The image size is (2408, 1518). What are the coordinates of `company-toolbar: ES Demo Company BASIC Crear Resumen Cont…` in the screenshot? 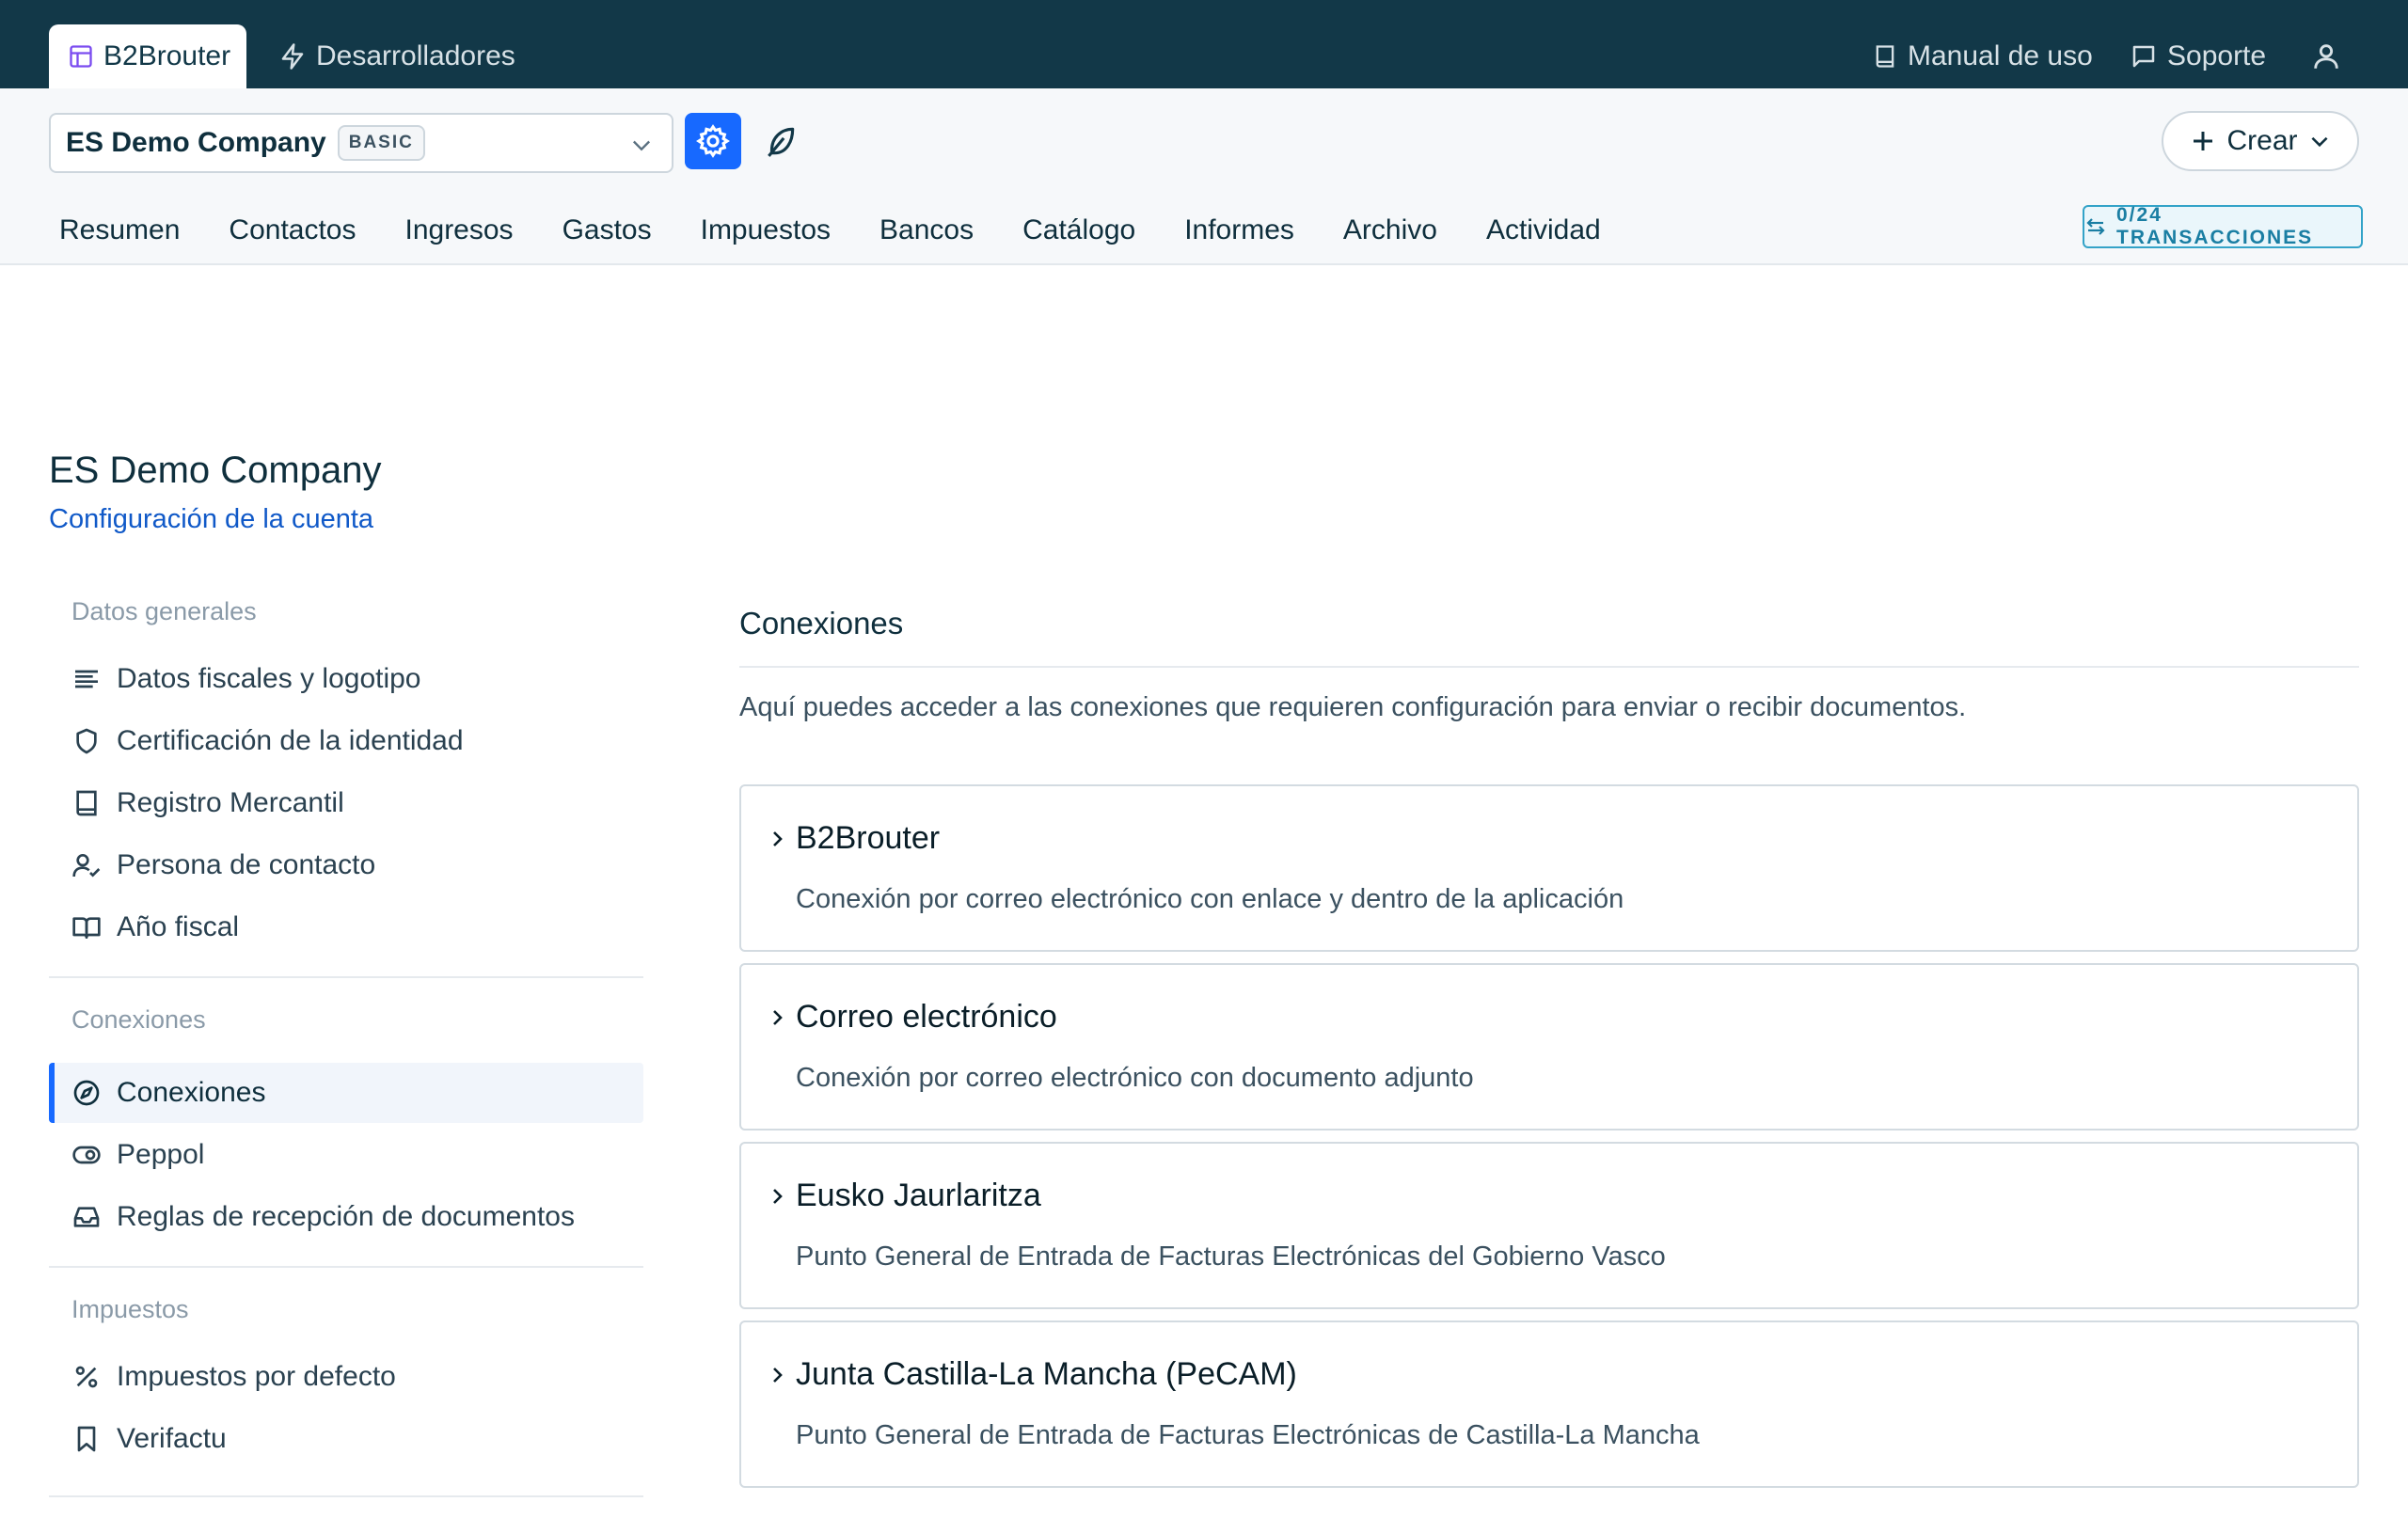 It's located at (1204, 177).